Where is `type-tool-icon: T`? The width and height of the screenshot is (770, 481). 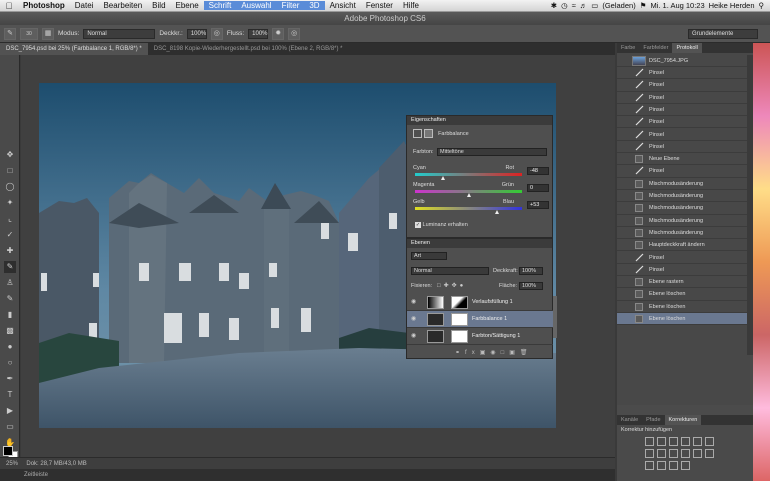 type-tool-icon: T is located at coordinates (10, 395).